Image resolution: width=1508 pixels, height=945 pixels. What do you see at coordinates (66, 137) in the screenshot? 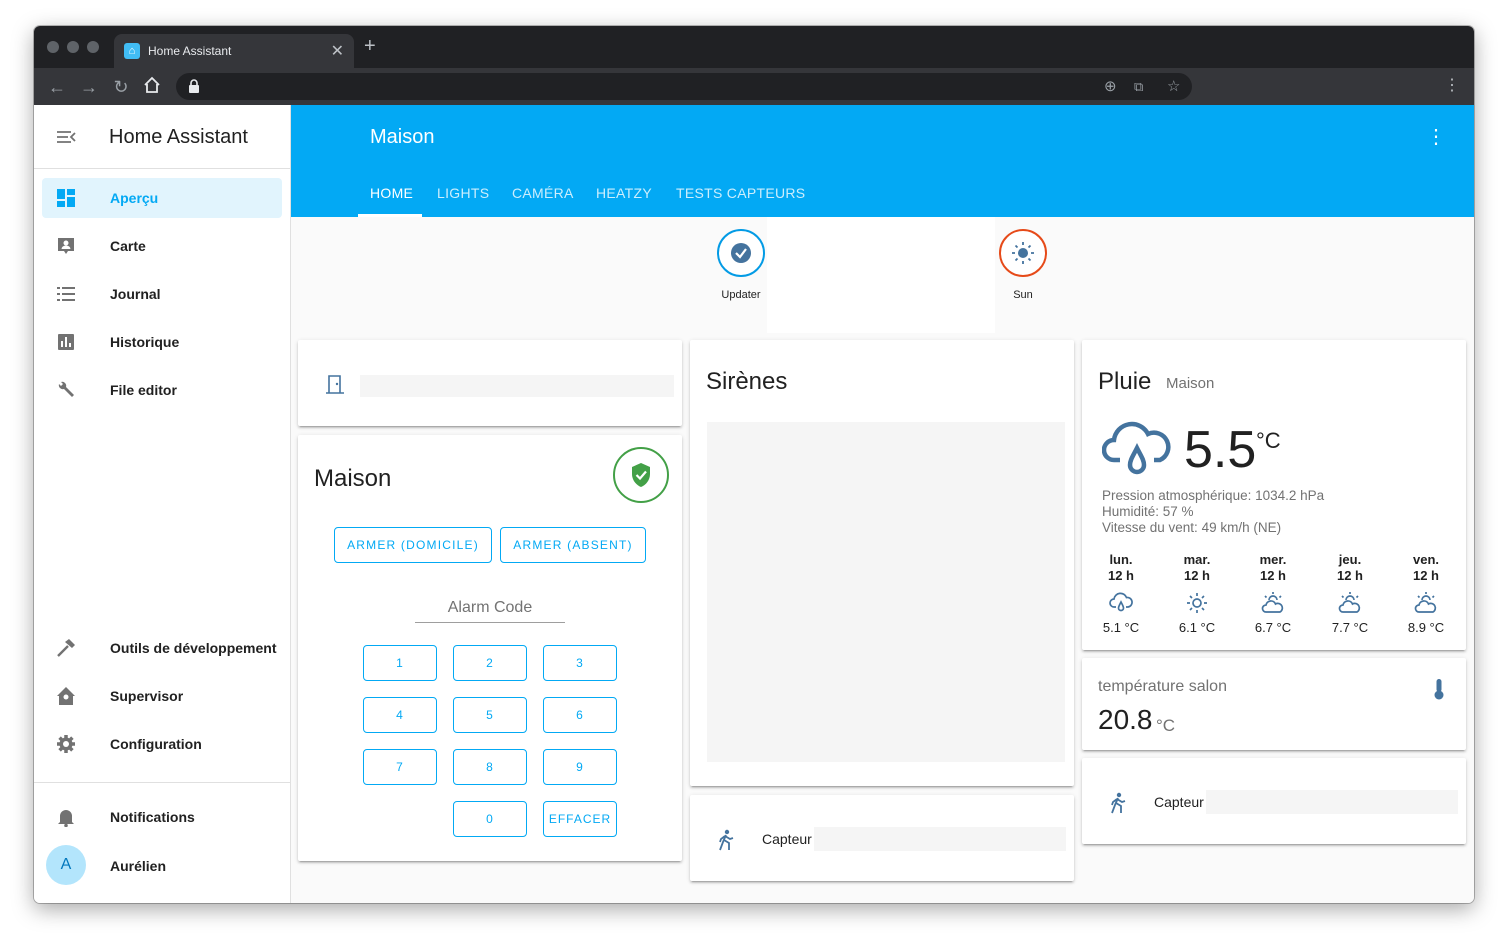
I see `menu-collapse-icon` at bounding box center [66, 137].